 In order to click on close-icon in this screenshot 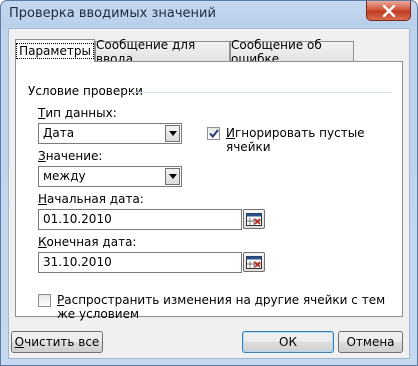, I will do `click(388, 10)`.